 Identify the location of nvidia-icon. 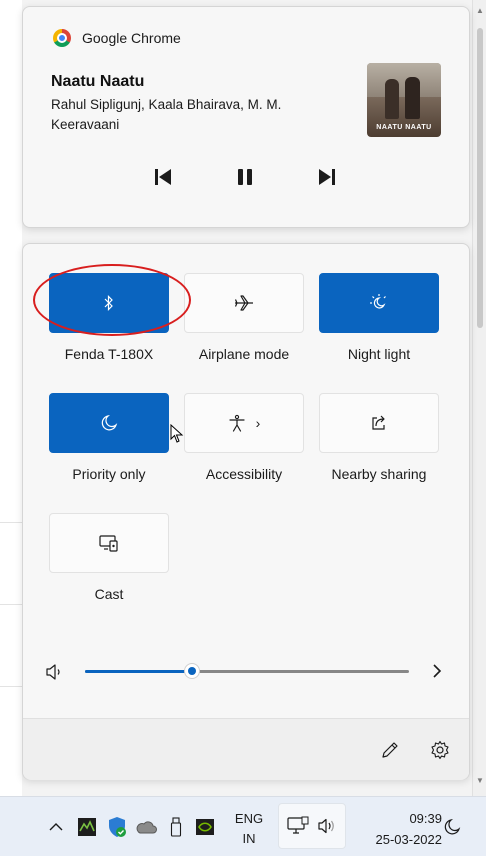
(205, 827).